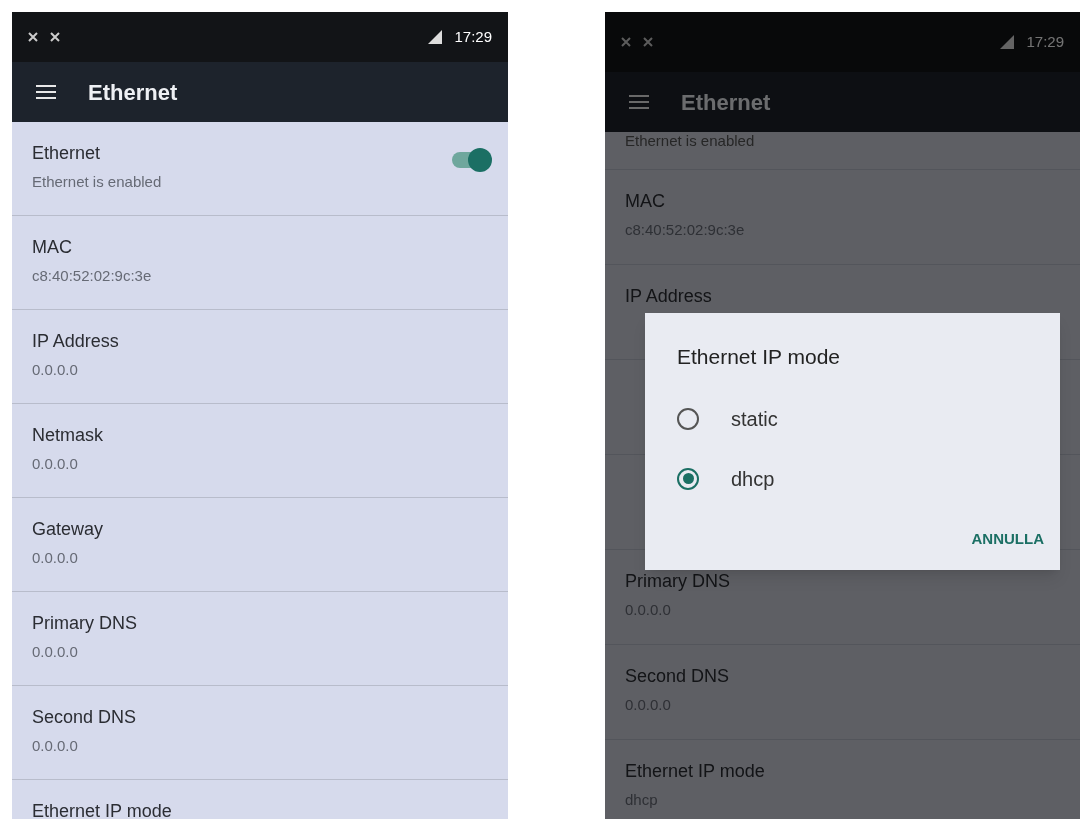 The image size is (1080, 819). I want to click on setting-title: Gateway, so click(68, 529).